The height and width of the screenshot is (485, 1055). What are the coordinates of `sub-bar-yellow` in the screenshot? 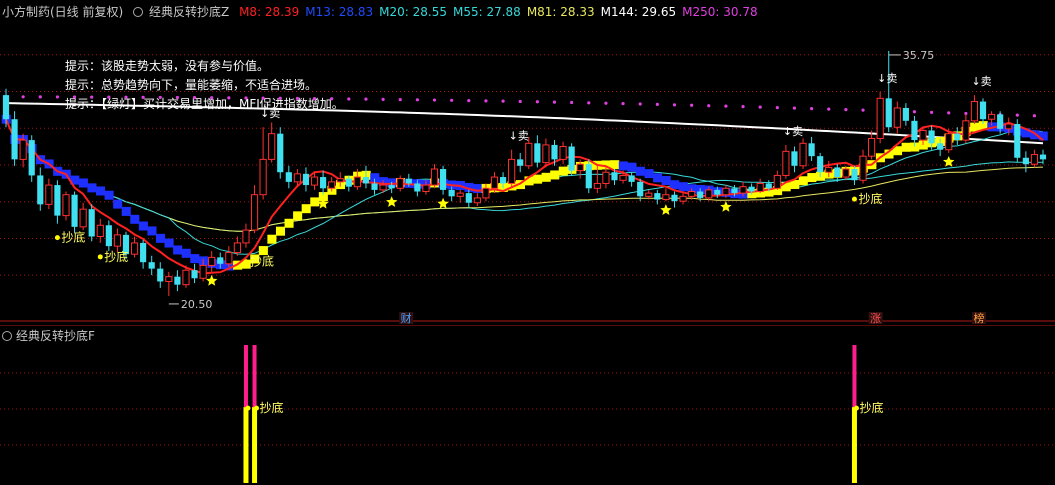 It's located at (246, 445).